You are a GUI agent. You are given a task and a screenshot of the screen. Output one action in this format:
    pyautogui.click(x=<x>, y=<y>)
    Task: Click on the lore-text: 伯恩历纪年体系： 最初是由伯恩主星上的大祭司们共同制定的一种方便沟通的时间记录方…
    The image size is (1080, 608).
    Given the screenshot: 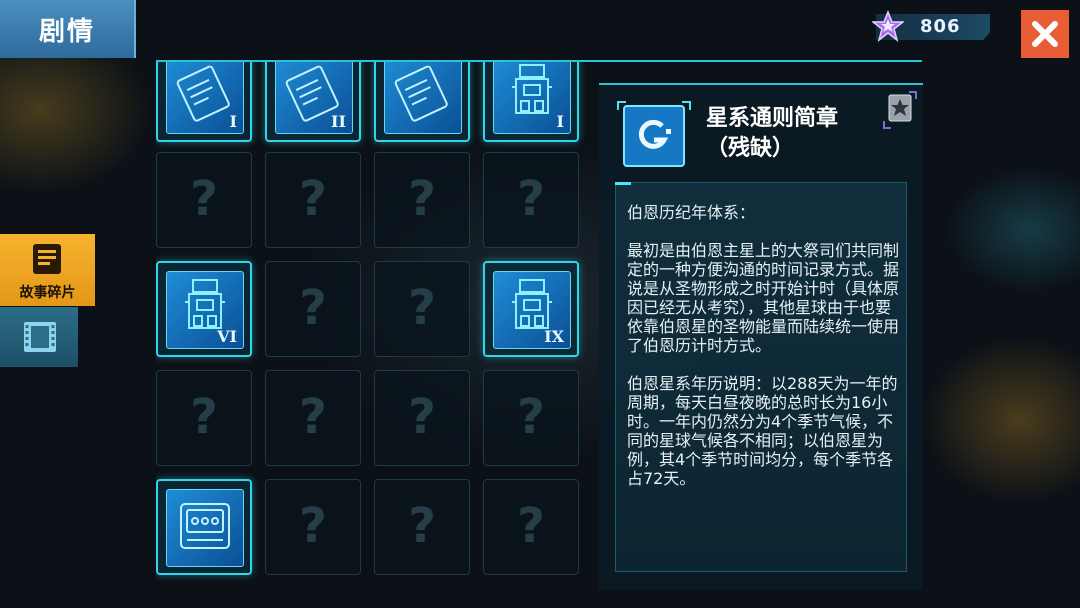 What is the action you would take?
    pyautogui.click(x=763, y=355)
    